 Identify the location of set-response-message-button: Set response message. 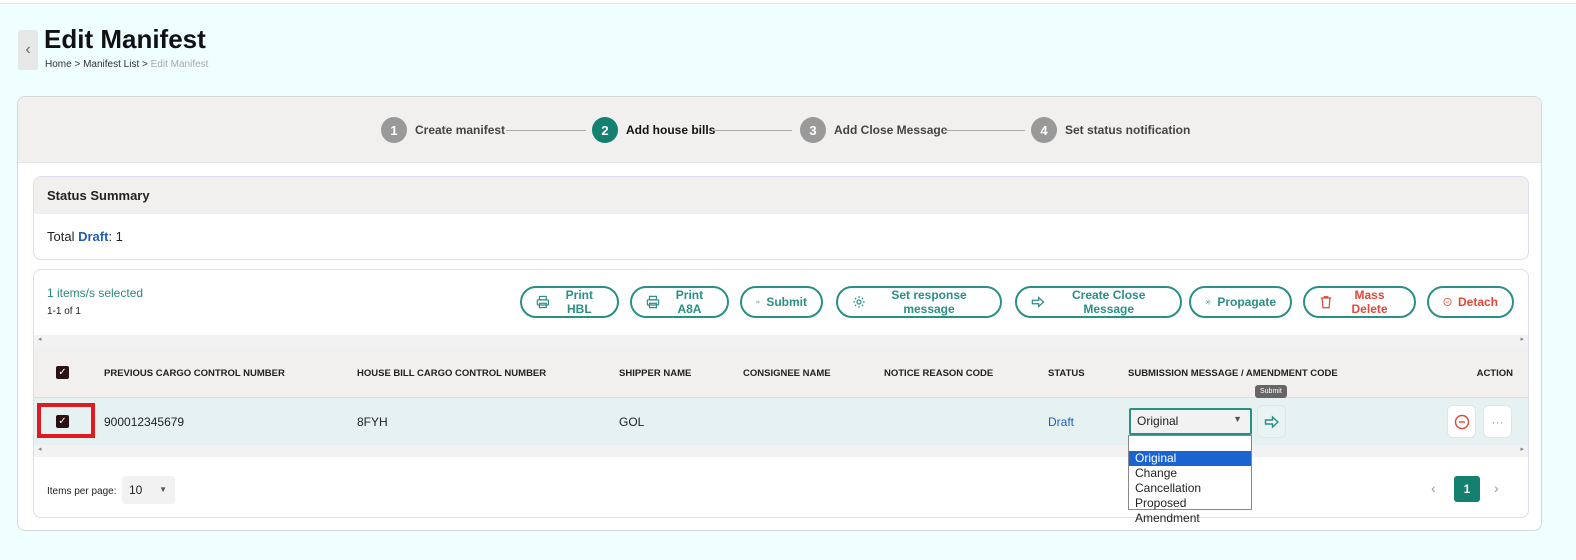
(919, 302).